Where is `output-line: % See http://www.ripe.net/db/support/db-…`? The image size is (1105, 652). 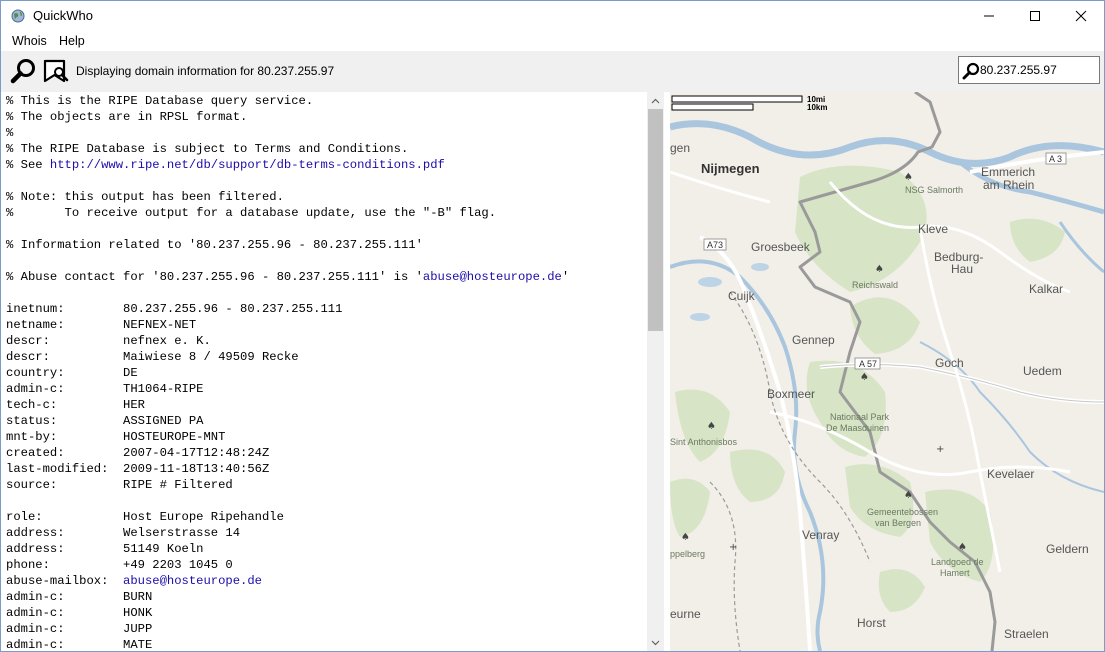
output-line: % See http://www.ripe.net/db/support/db-… is located at coordinates (225, 165).